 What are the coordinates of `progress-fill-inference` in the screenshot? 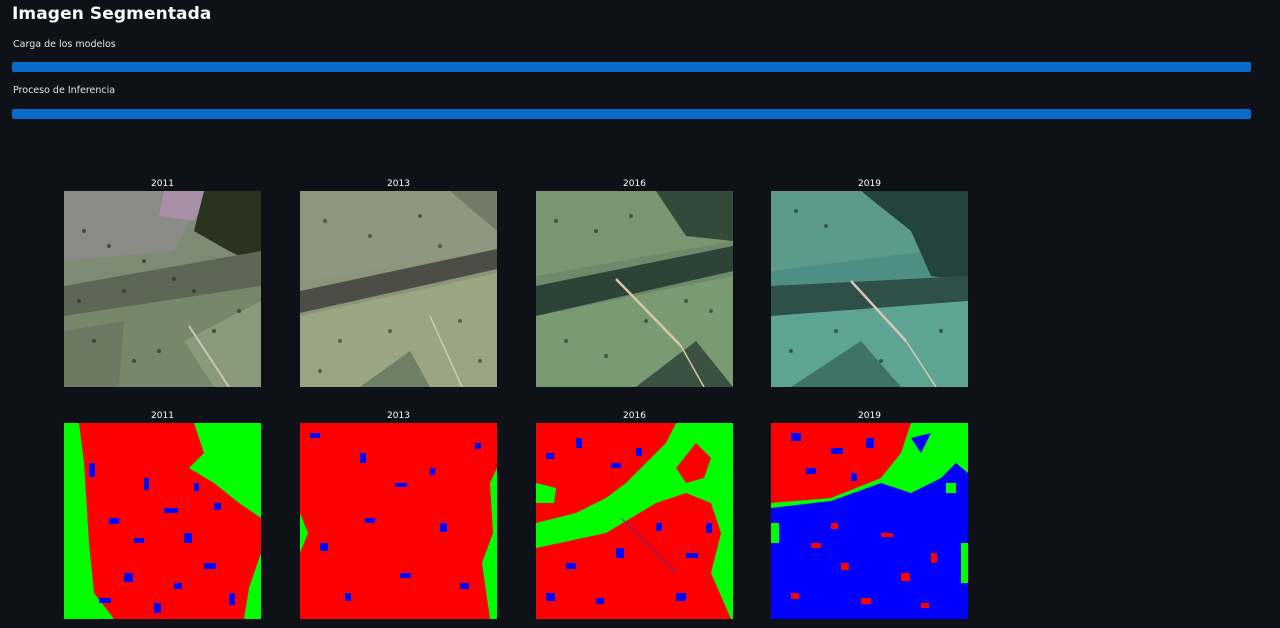 It's located at (631, 114).